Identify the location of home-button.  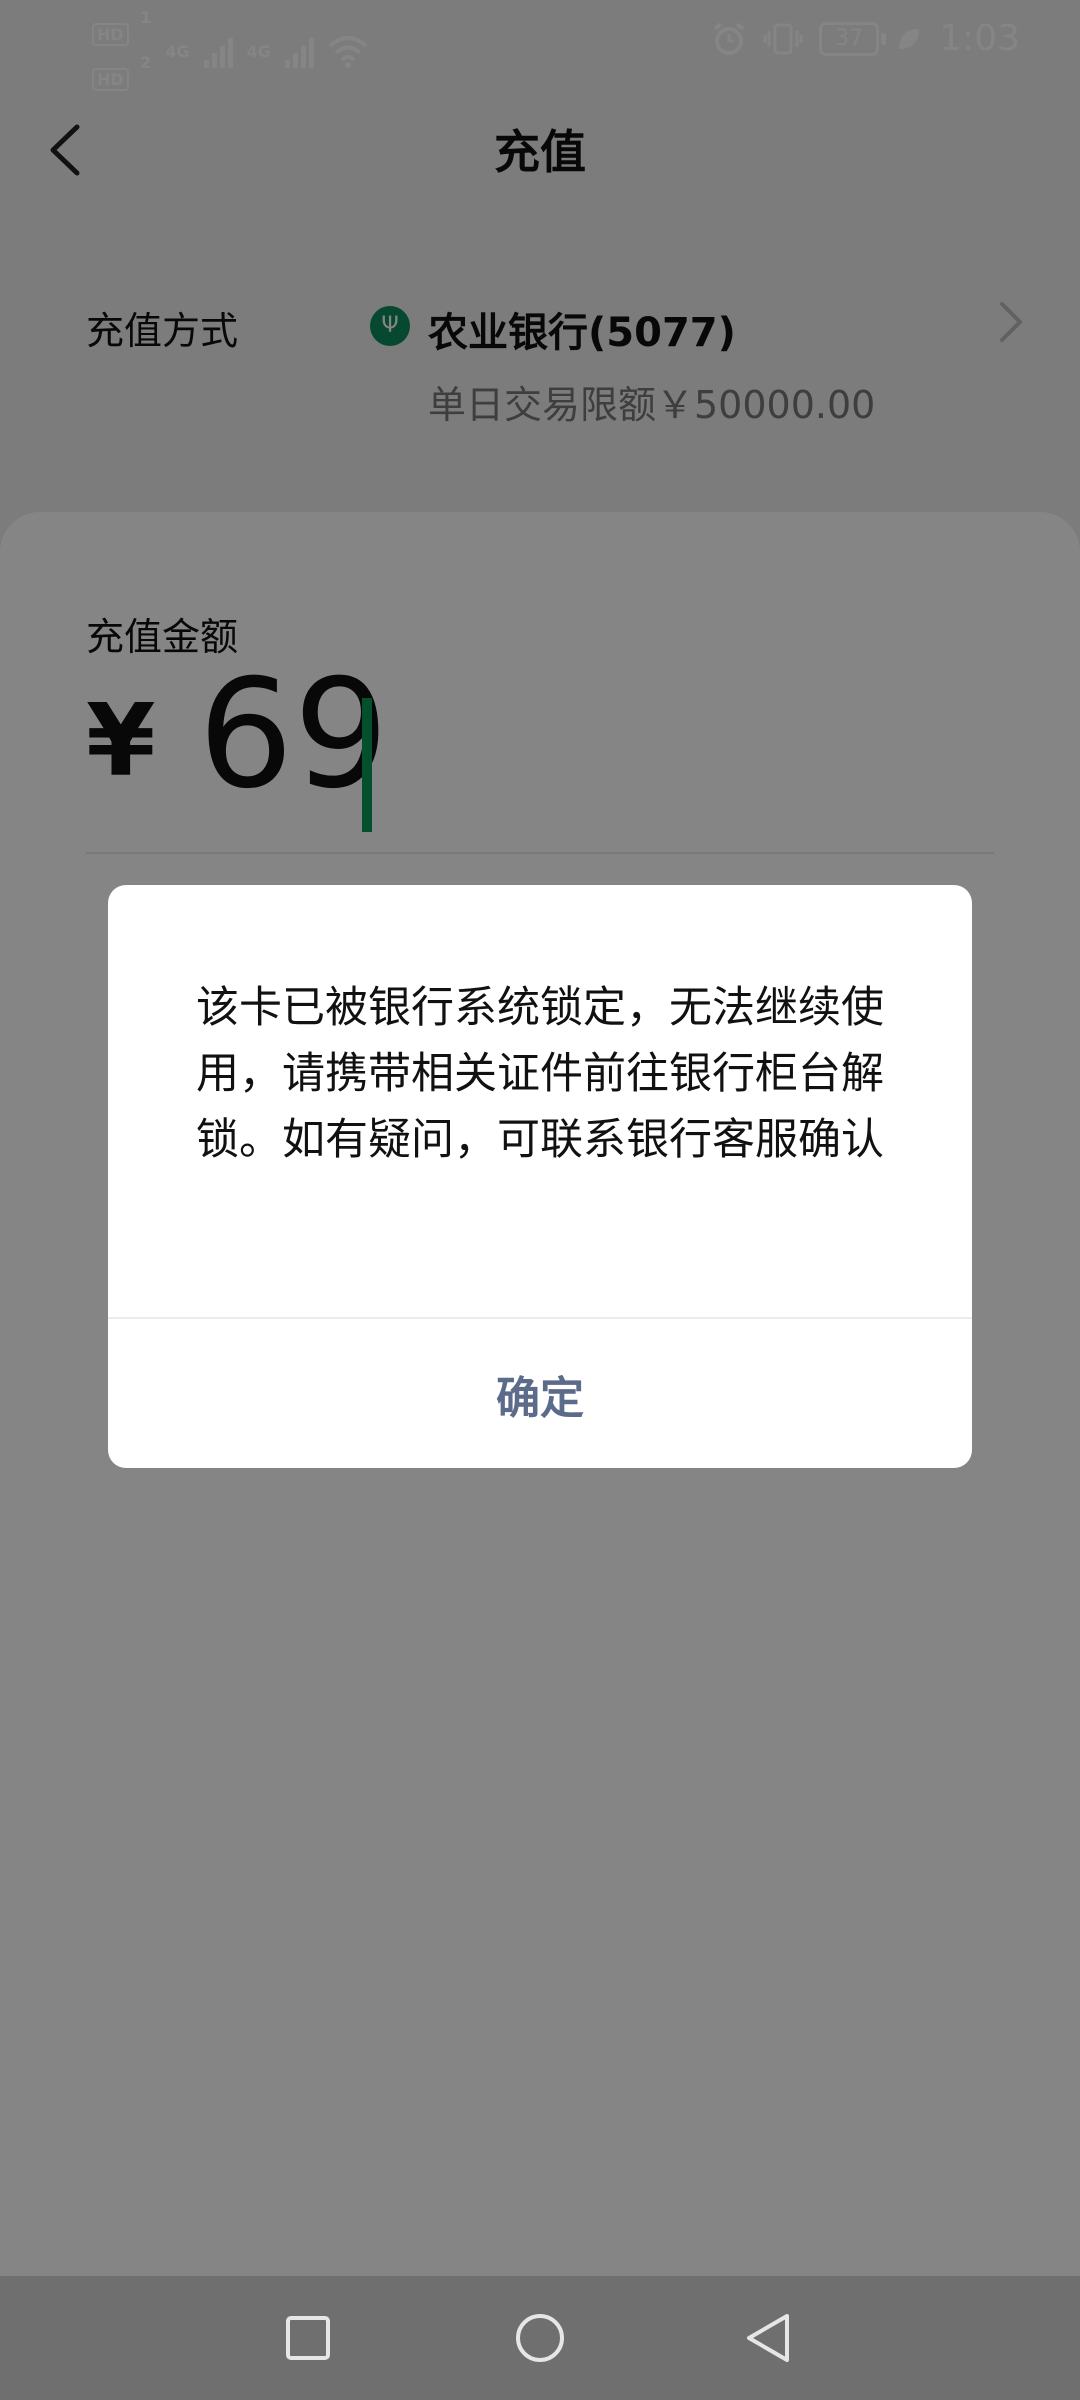
(540, 2338).